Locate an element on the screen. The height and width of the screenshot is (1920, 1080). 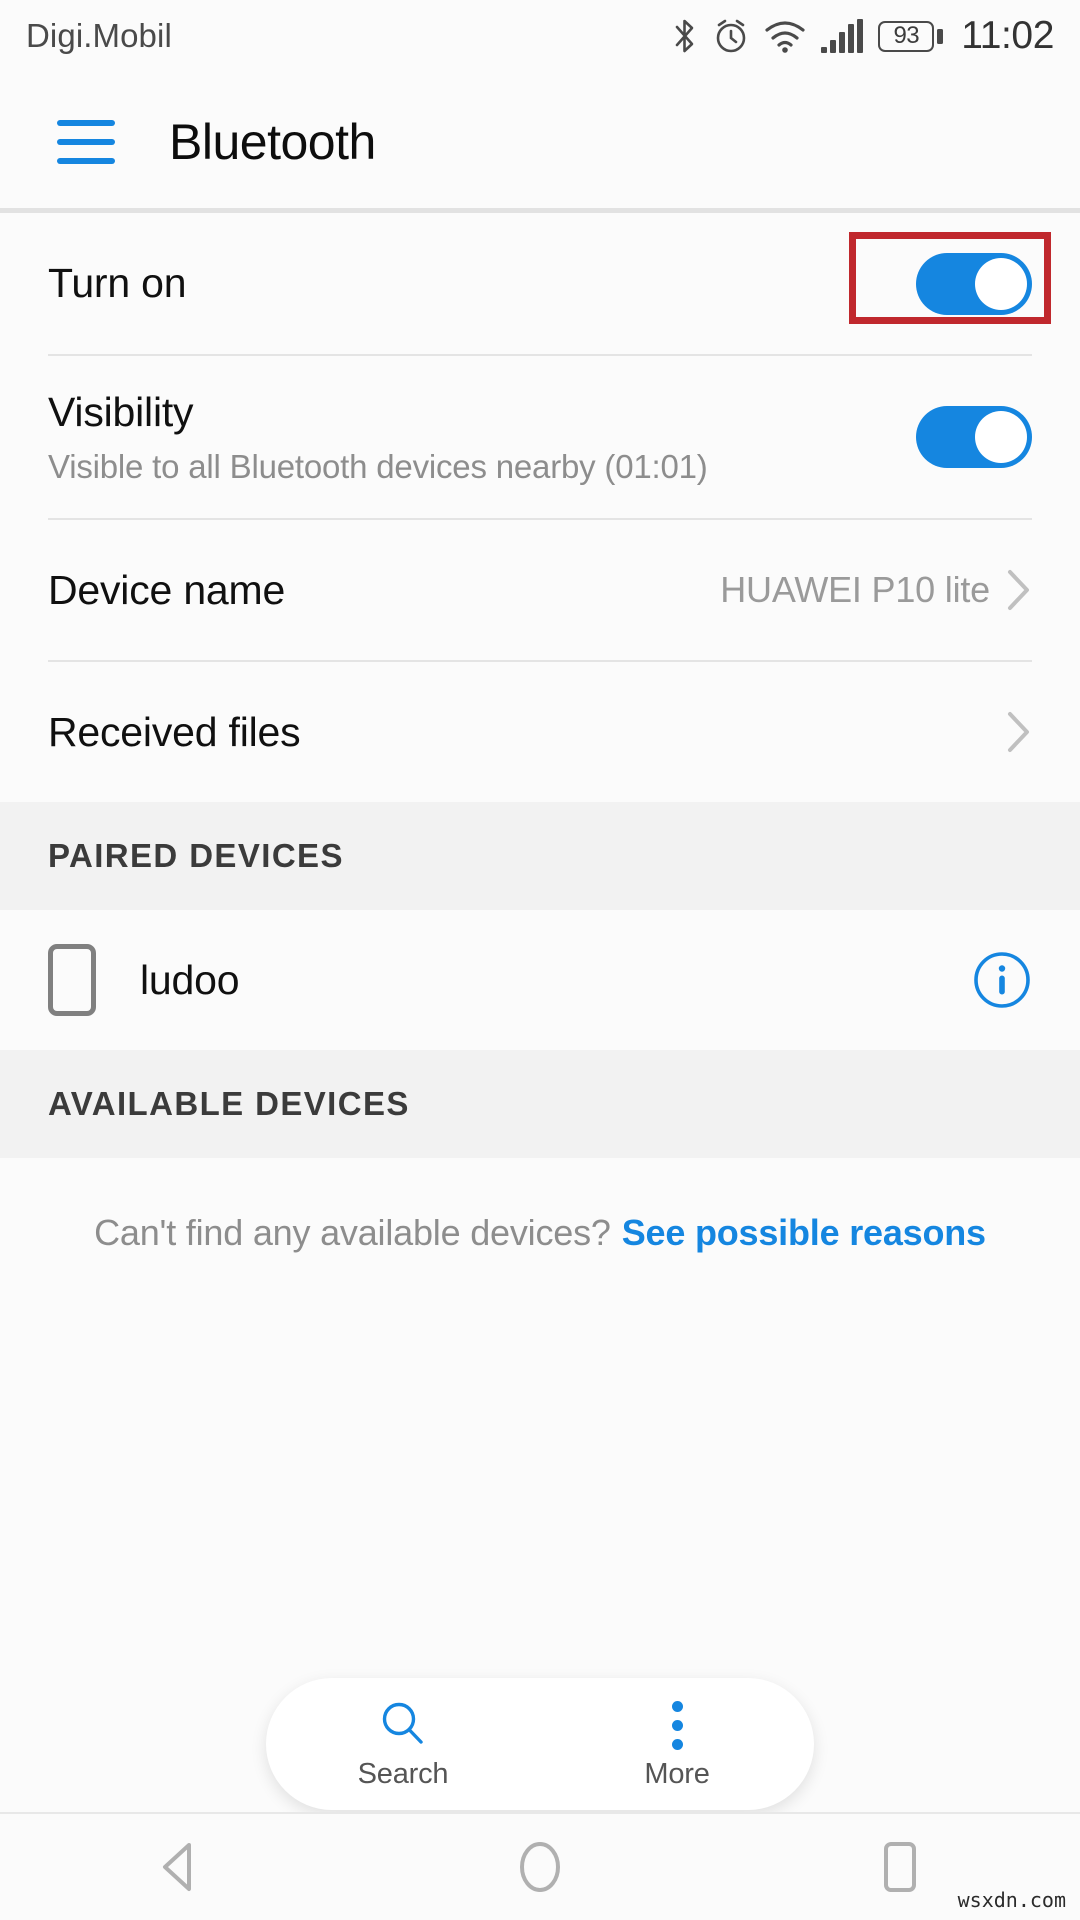
alarm-icon is located at coordinates (731, 36).